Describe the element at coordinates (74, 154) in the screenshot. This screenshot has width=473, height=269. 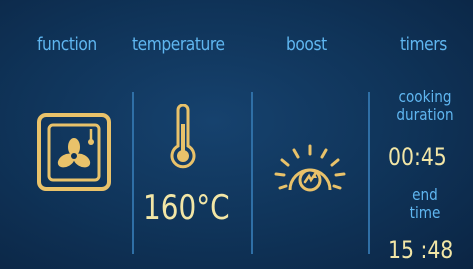
I see `oven-fan-icon` at that location.